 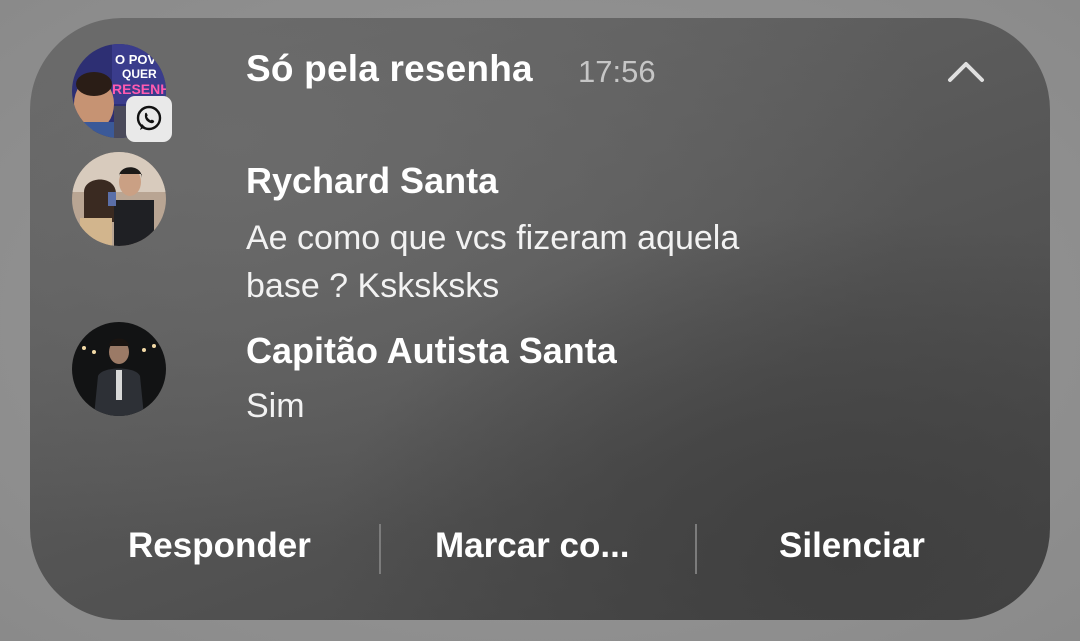 What do you see at coordinates (119, 199) in the screenshot?
I see `sender-avatar-rychard` at bounding box center [119, 199].